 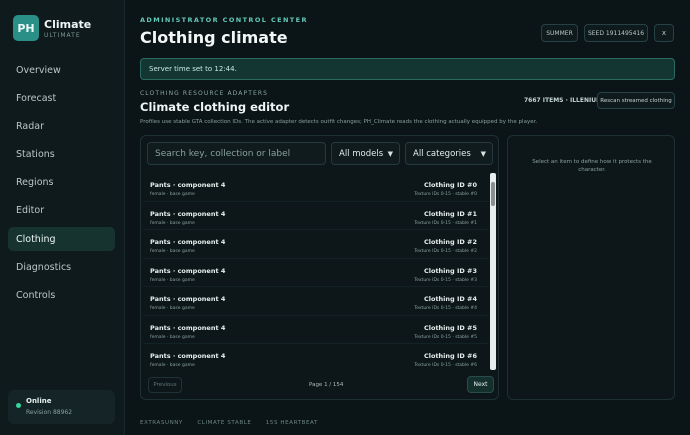 What do you see at coordinates (450, 242) in the screenshot?
I see `item-clothing-id: Clothing ID #2` at bounding box center [450, 242].